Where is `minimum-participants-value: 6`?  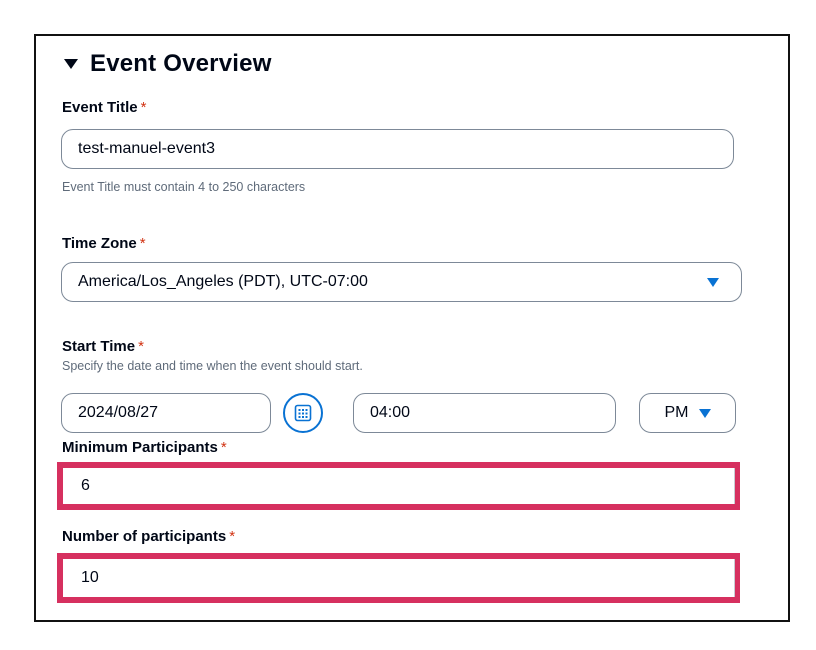
minimum-participants-value: 6 is located at coordinates (85, 485).